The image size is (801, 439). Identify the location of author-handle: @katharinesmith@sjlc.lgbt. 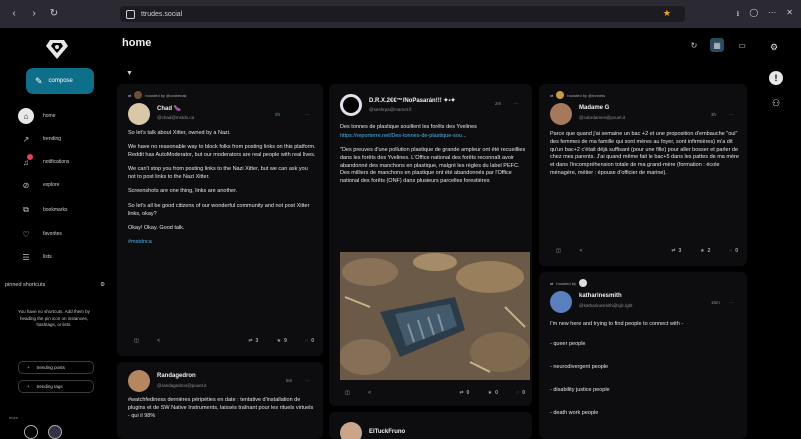
(605, 305).